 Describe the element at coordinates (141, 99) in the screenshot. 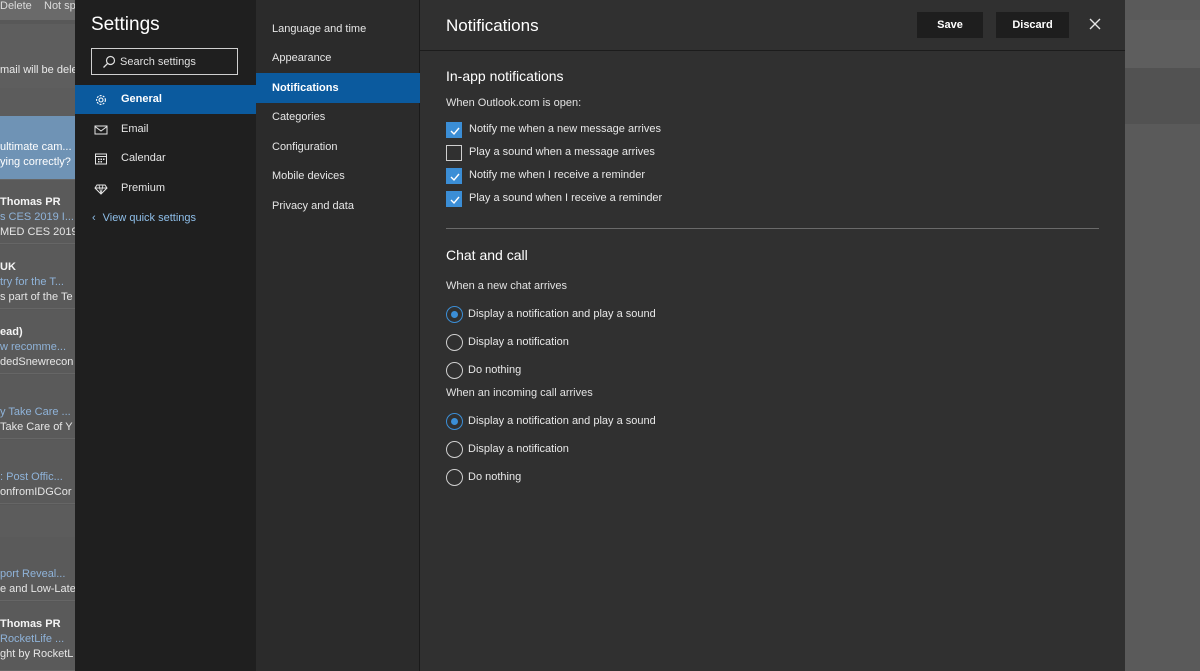

I see `category-label: General` at that location.